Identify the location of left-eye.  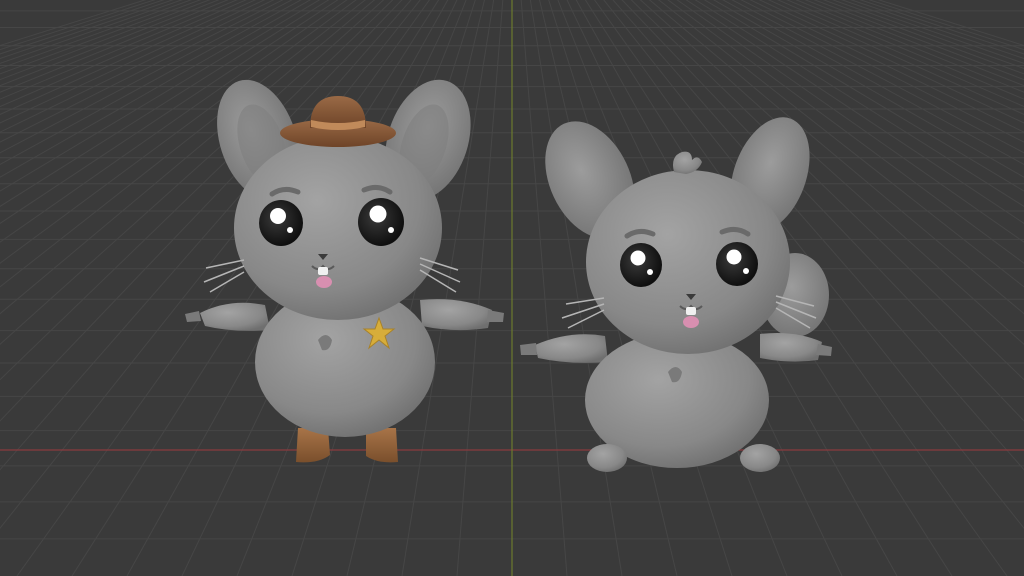
(641, 265).